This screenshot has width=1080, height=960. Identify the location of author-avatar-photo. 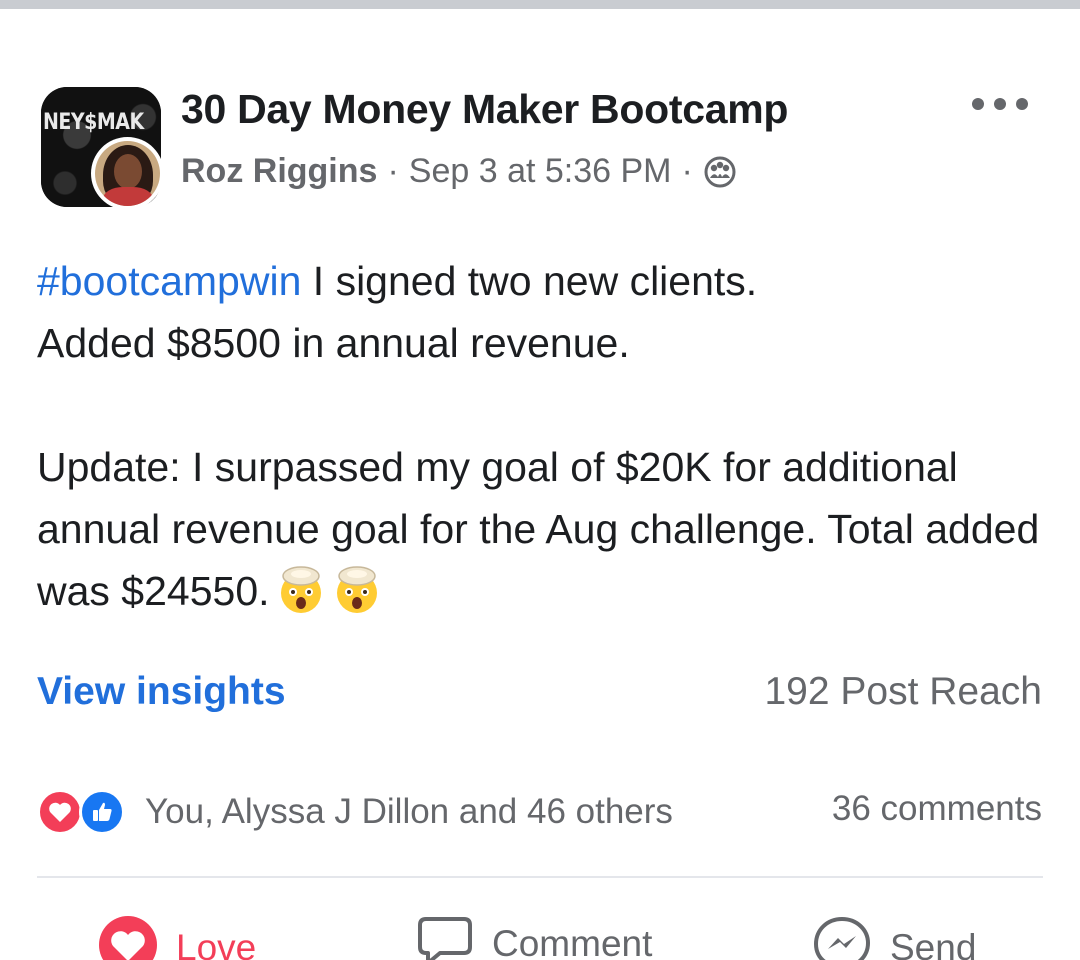
(127, 173).